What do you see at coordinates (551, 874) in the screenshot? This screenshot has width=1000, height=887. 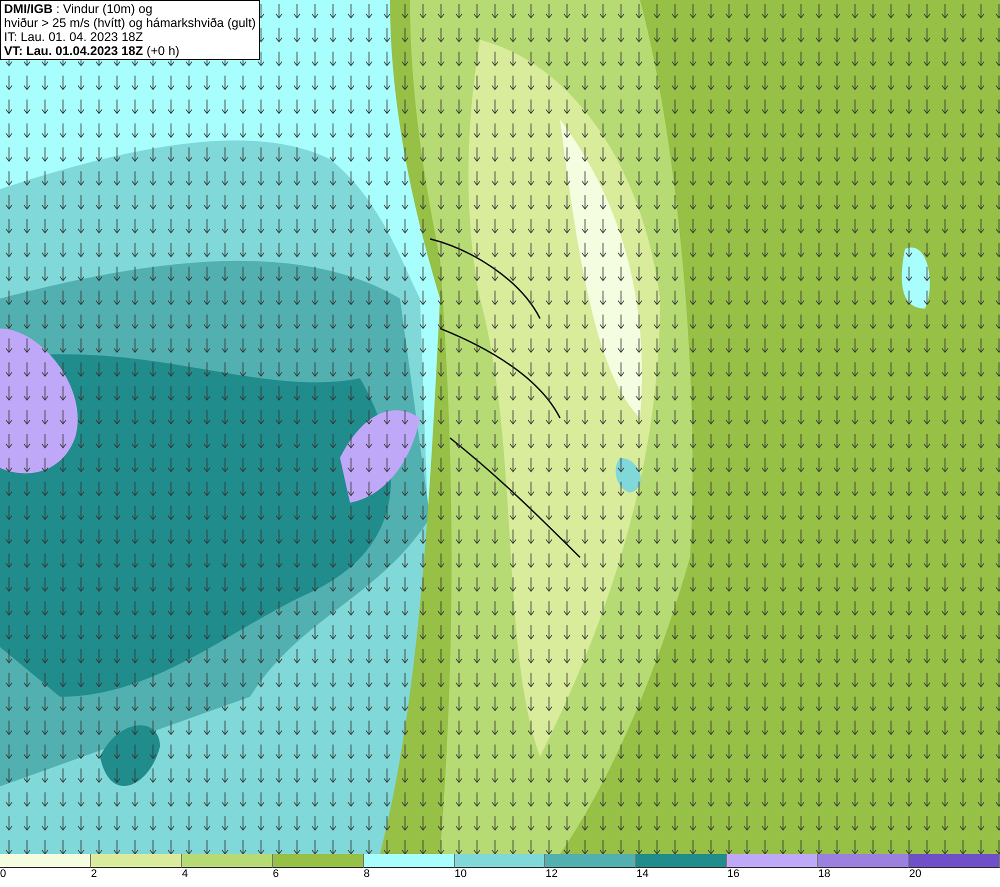 I see `legend-label: 12` at bounding box center [551, 874].